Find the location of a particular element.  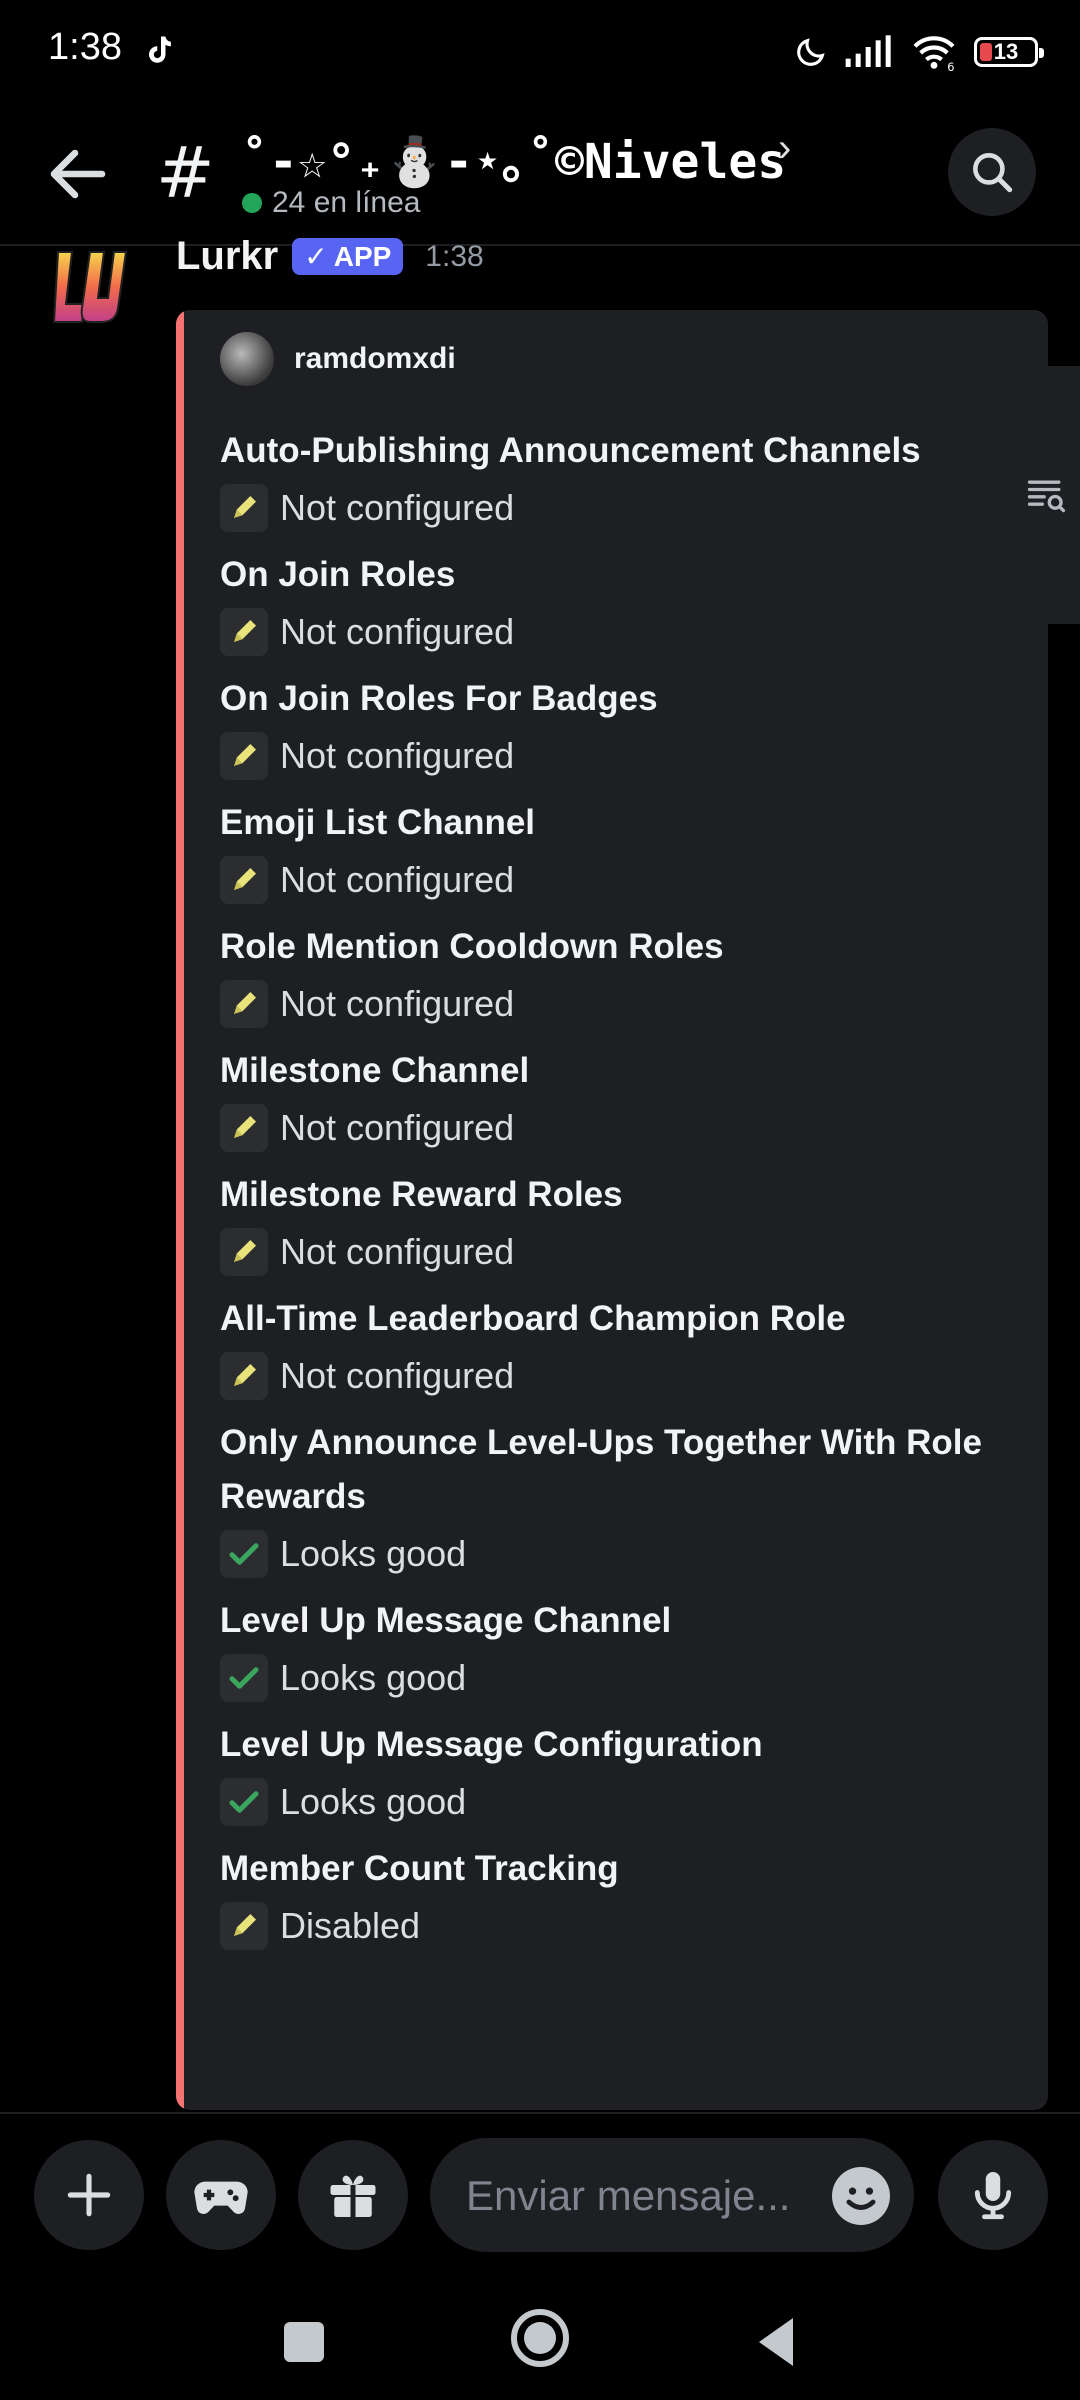

arrow-left-icon is located at coordinates (78, 174).